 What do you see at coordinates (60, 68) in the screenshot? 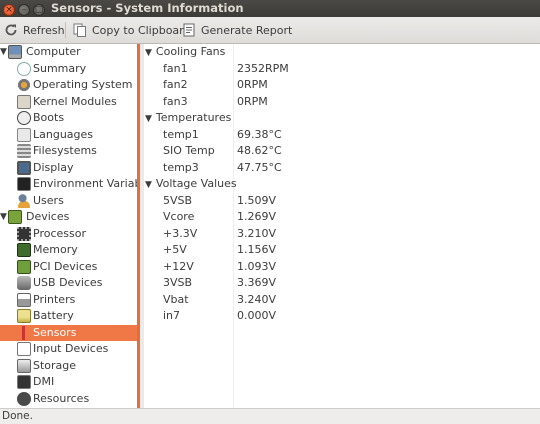
I see `tree-item-label: Summary` at bounding box center [60, 68].